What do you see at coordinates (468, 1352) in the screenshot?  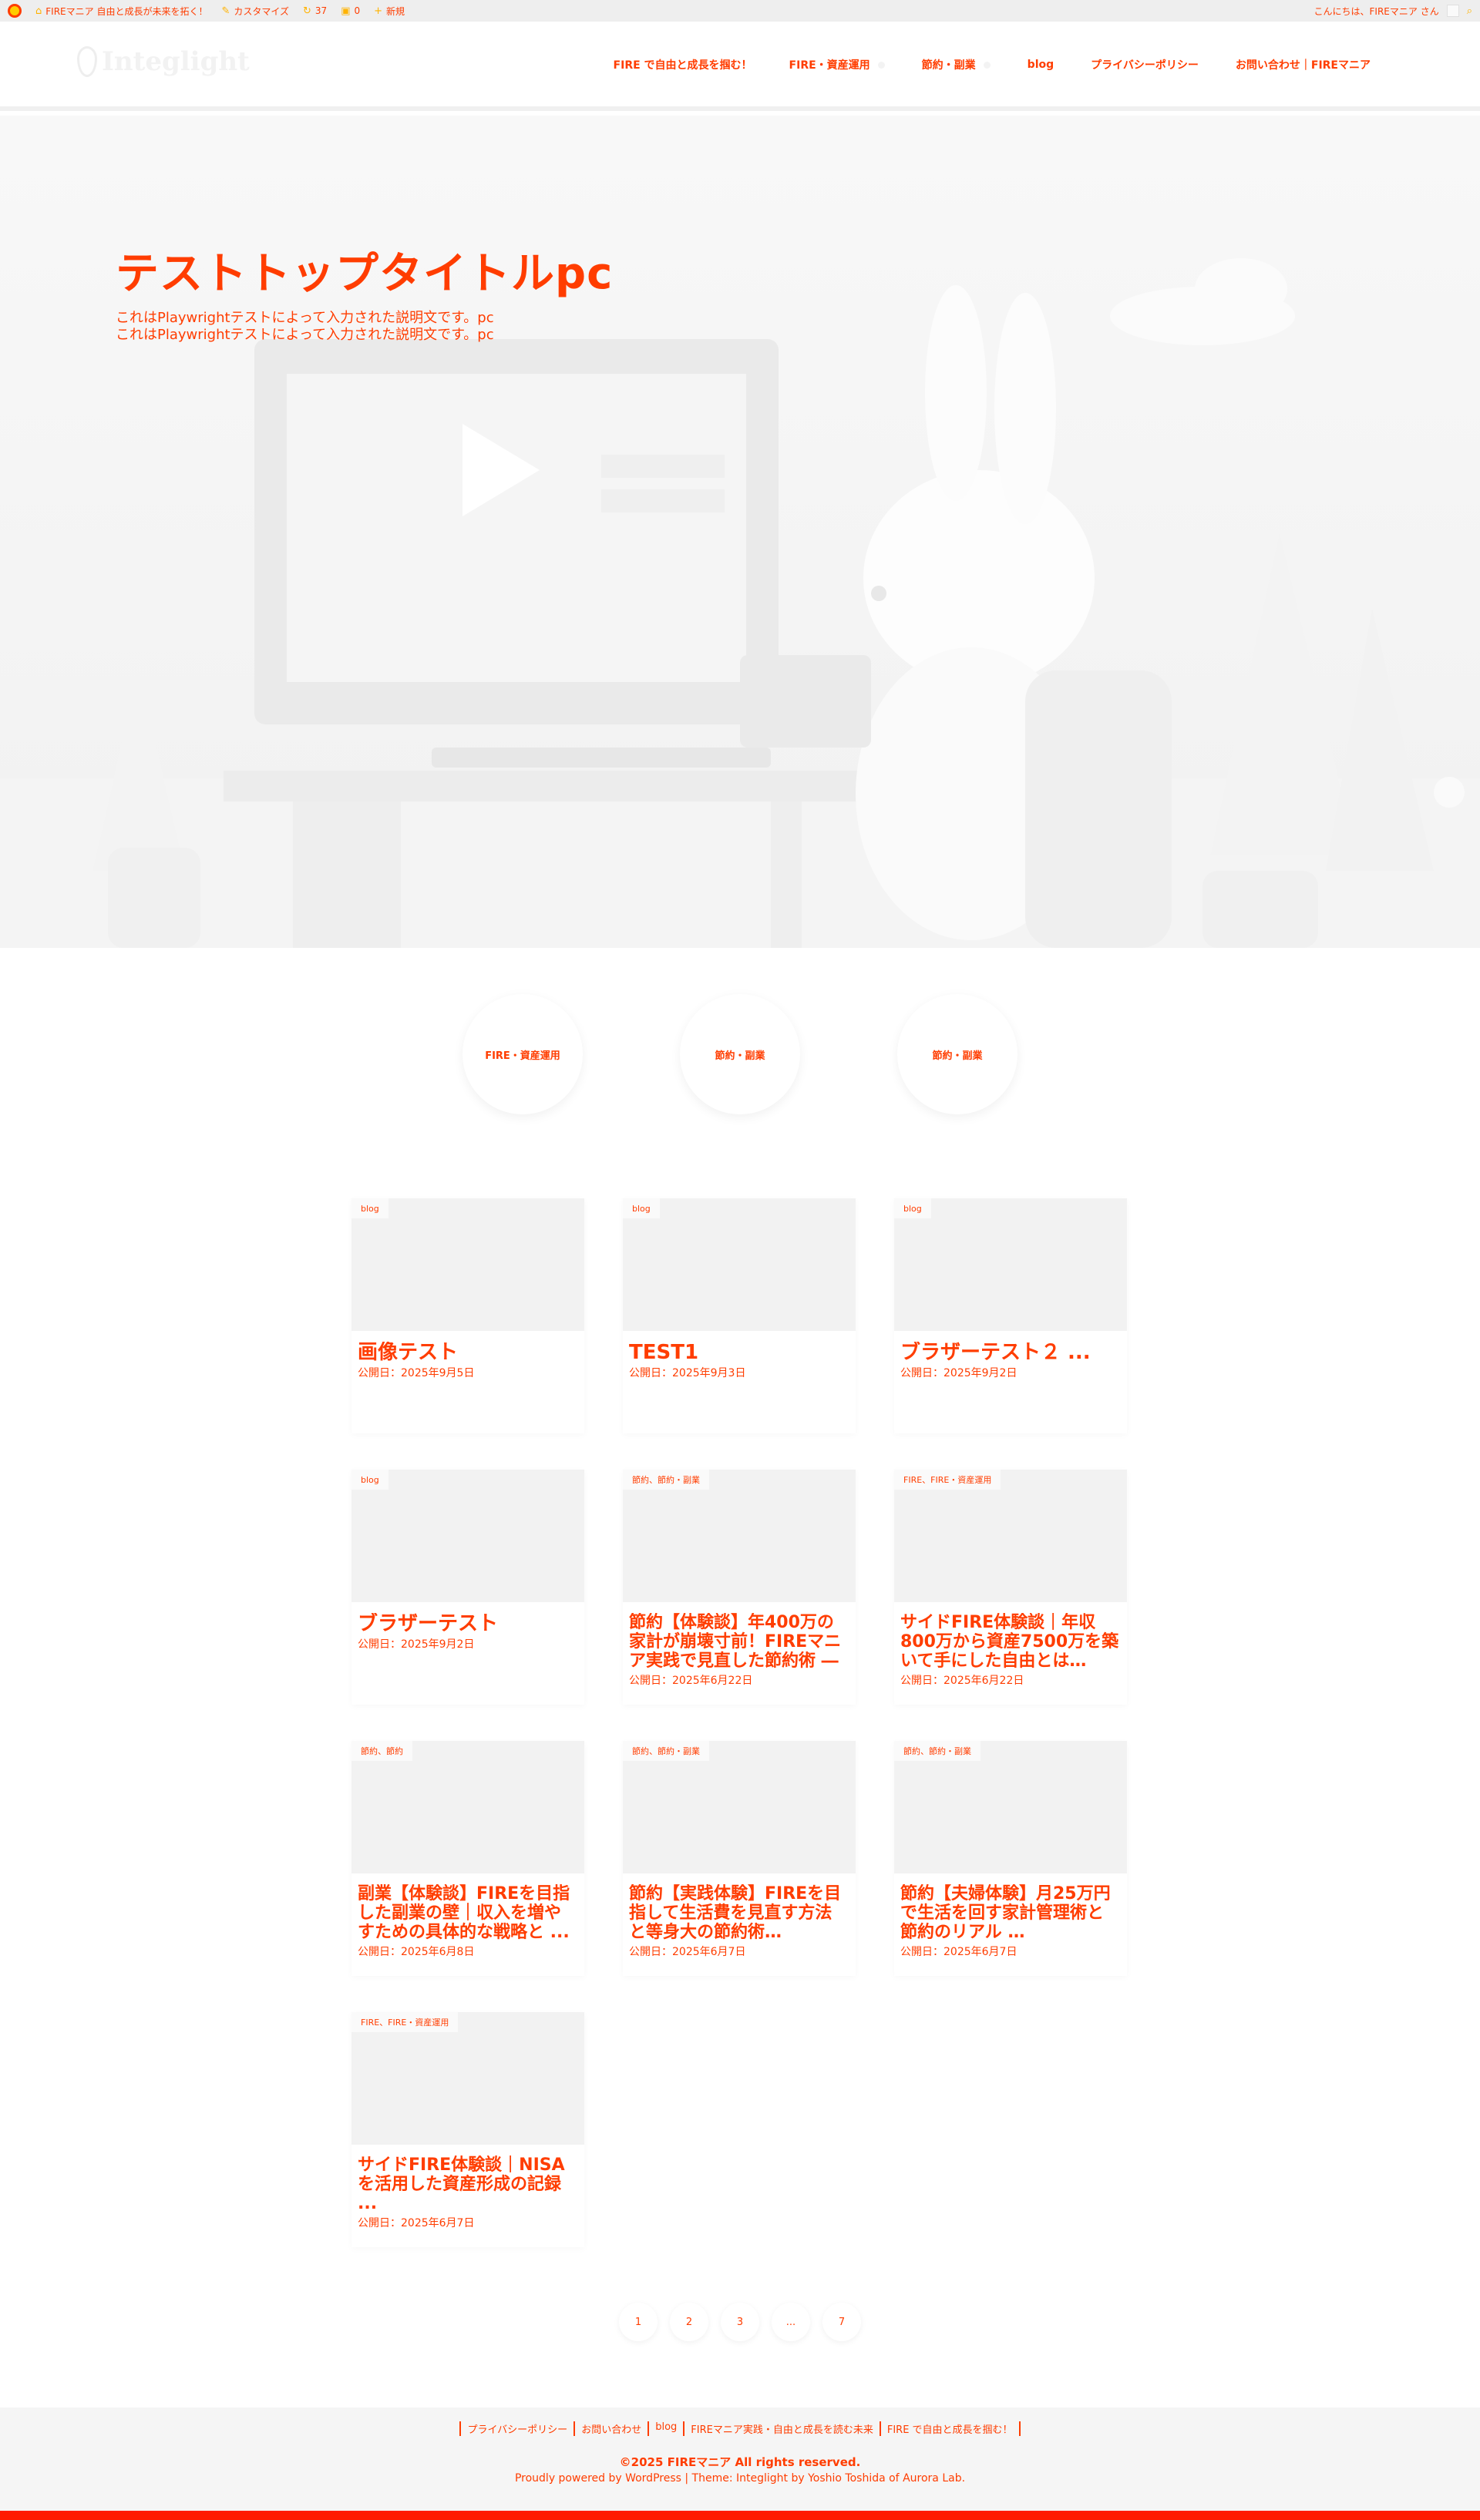 I see `post-title: 画像テスト` at bounding box center [468, 1352].